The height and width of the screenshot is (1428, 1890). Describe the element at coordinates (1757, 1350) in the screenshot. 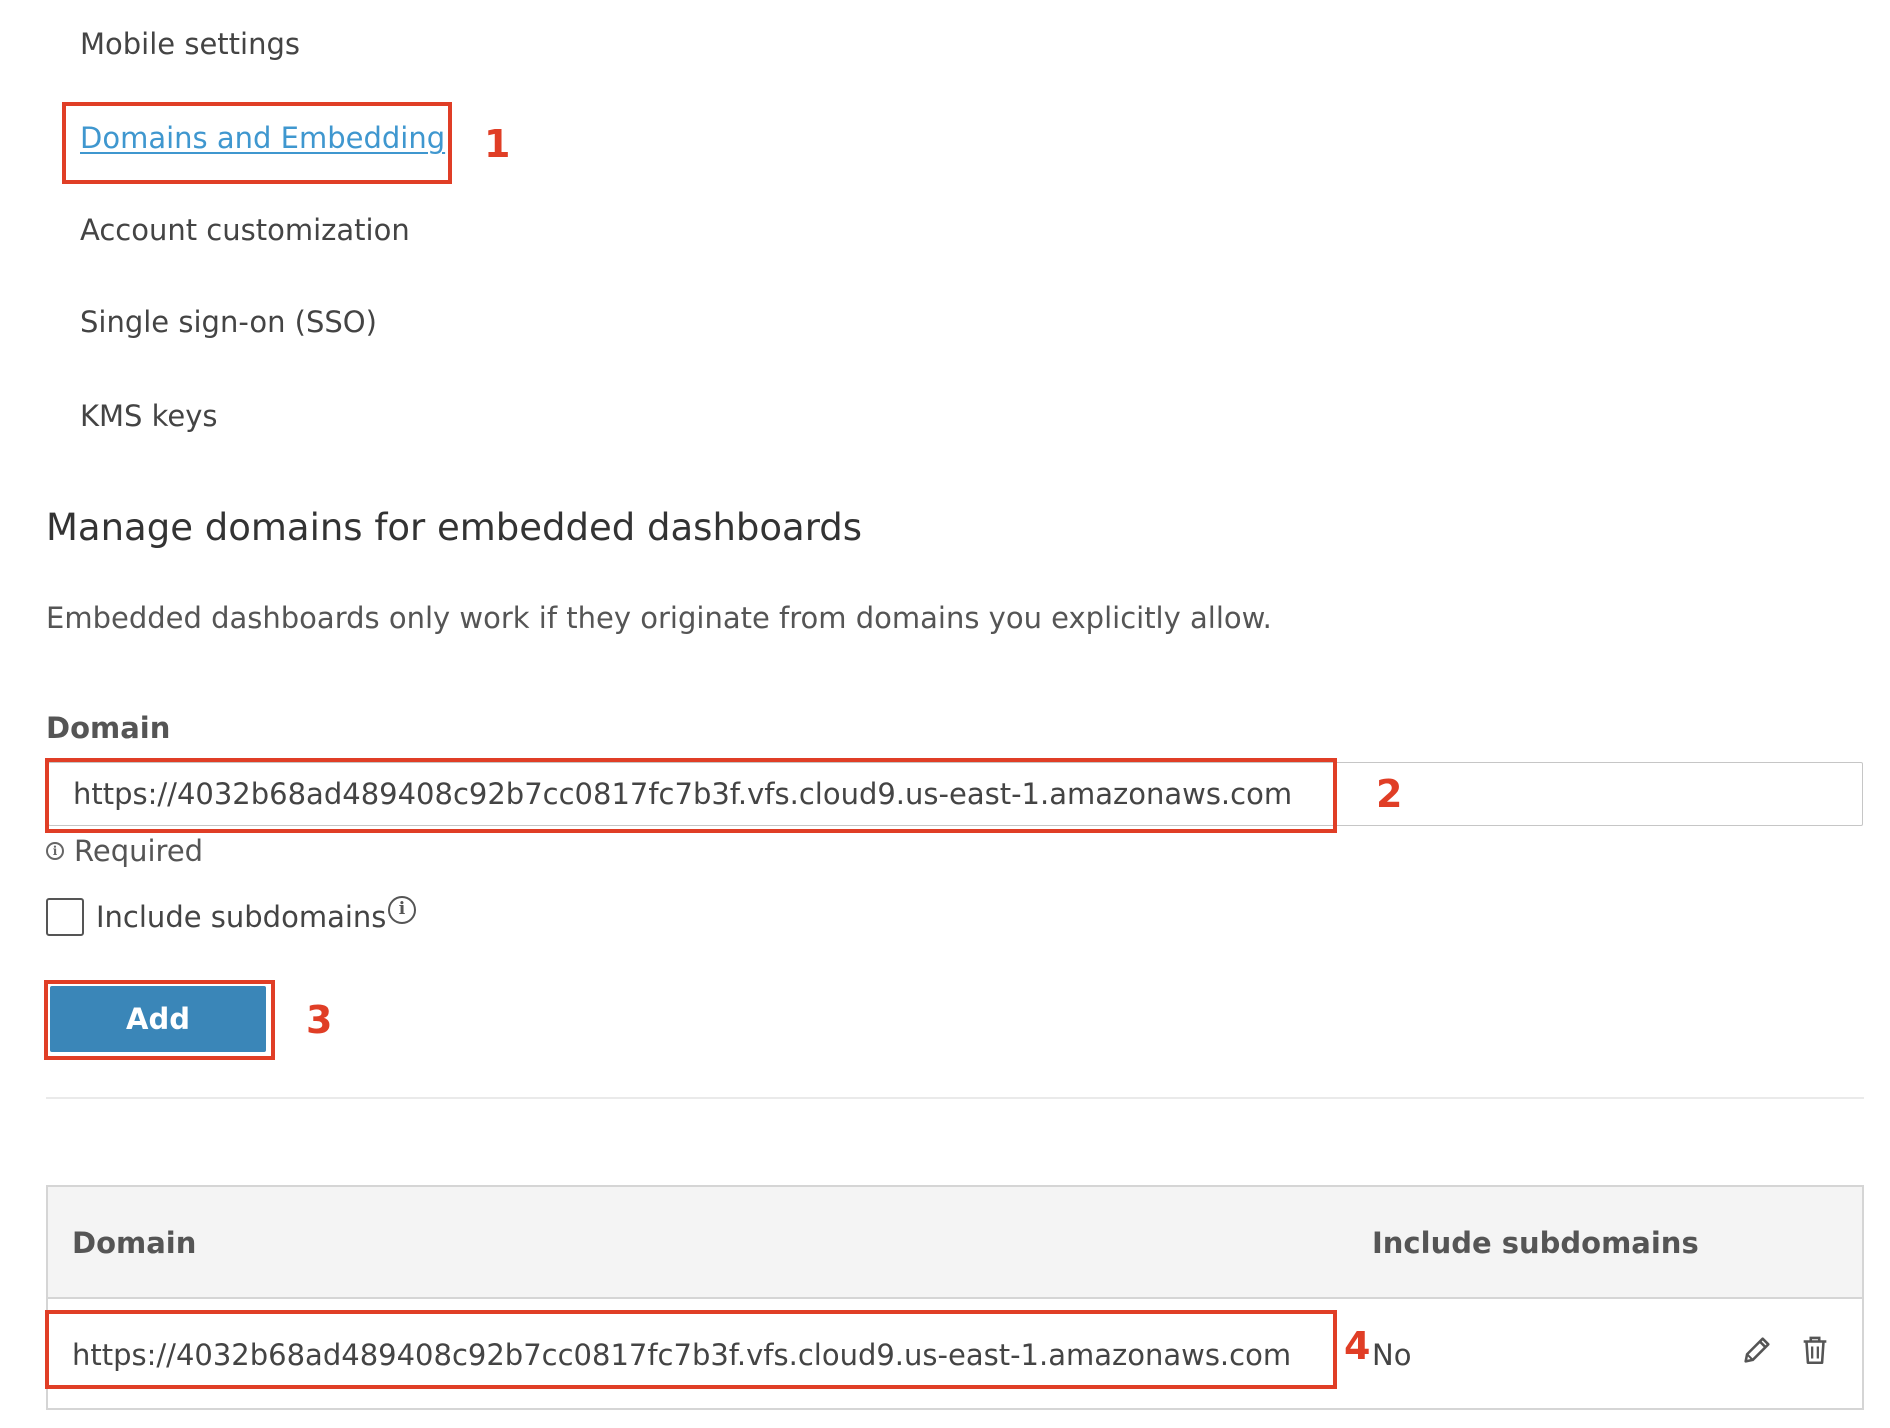

I see `pencil-icon` at that location.